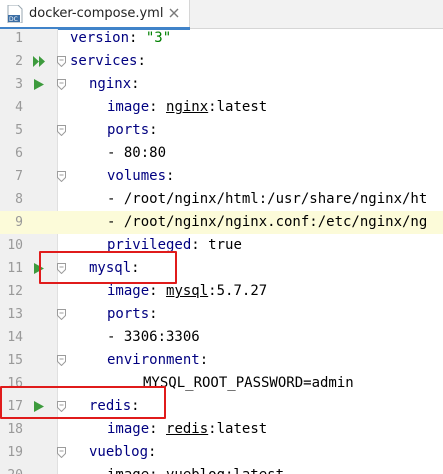 The image size is (443, 474). I want to click on run-icon, so click(39, 84).